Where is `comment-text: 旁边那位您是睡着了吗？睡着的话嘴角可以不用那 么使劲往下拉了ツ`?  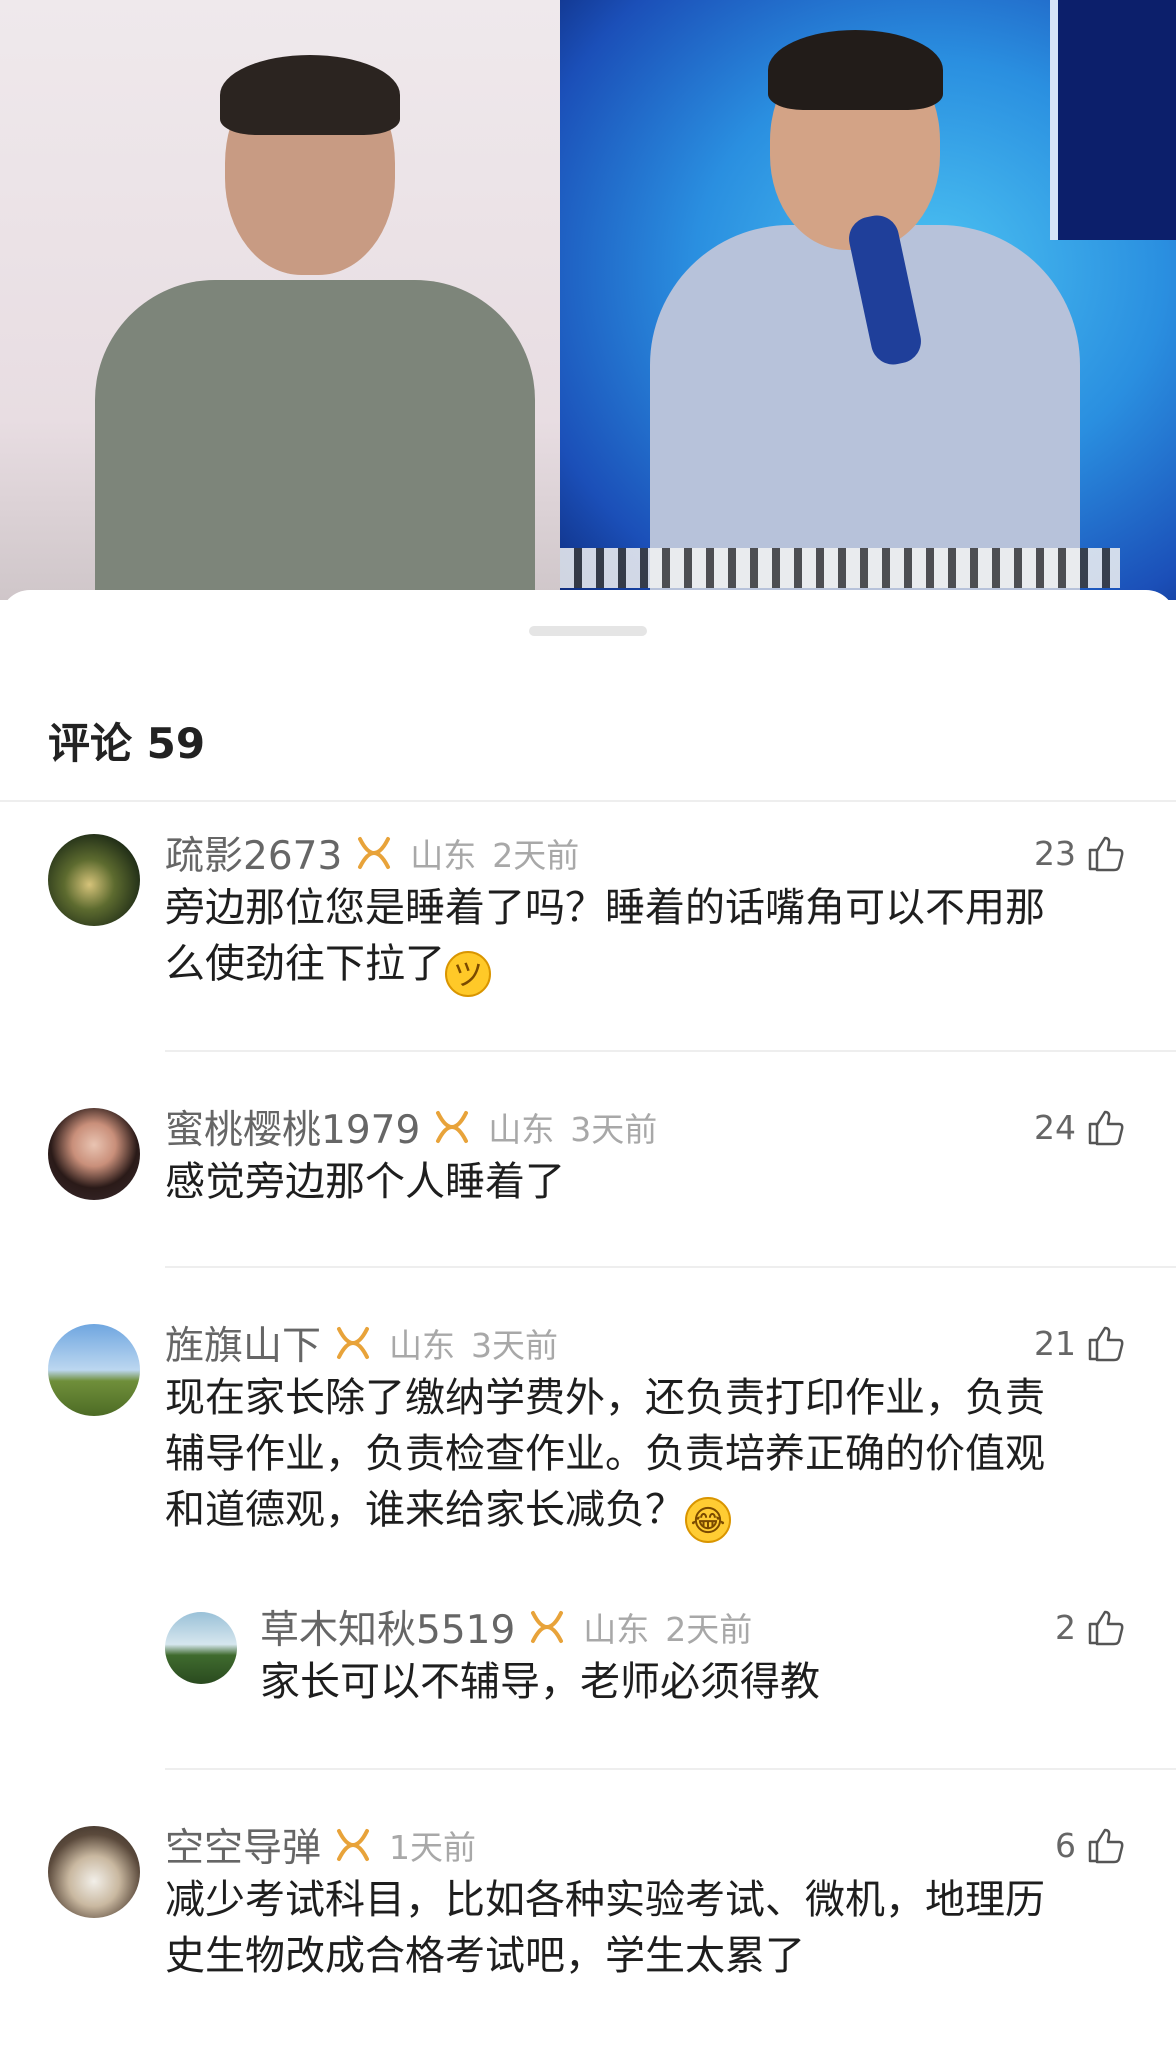
comment-text: 旁边那位您是睡着了吗？睡着的话嘴角可以不用那 么使劲往下拉了ツ is located at coordinates (650, 938).